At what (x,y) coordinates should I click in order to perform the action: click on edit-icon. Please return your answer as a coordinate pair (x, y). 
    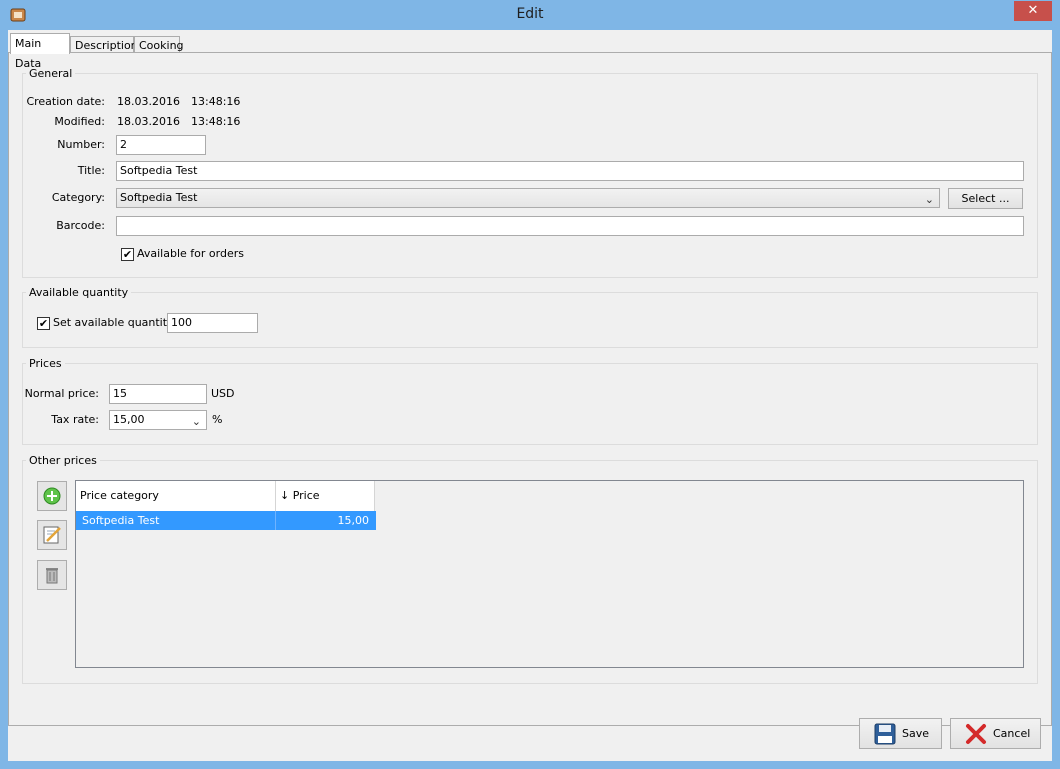
    Looking at the image, I should click on (52, 535).